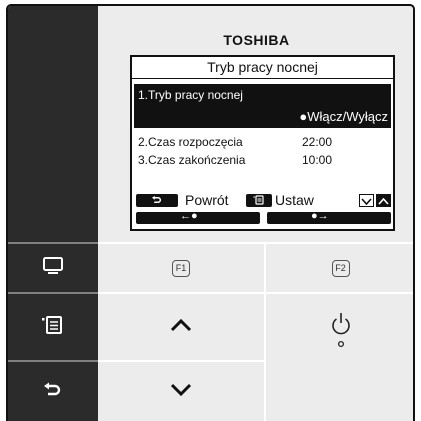 This screenshot has height=421, width=421. What do you see at coordinates (262, 68) in the screenshot?
I see `screen-title: Tryb pracy nocnej` at bounding box center [262, 68].